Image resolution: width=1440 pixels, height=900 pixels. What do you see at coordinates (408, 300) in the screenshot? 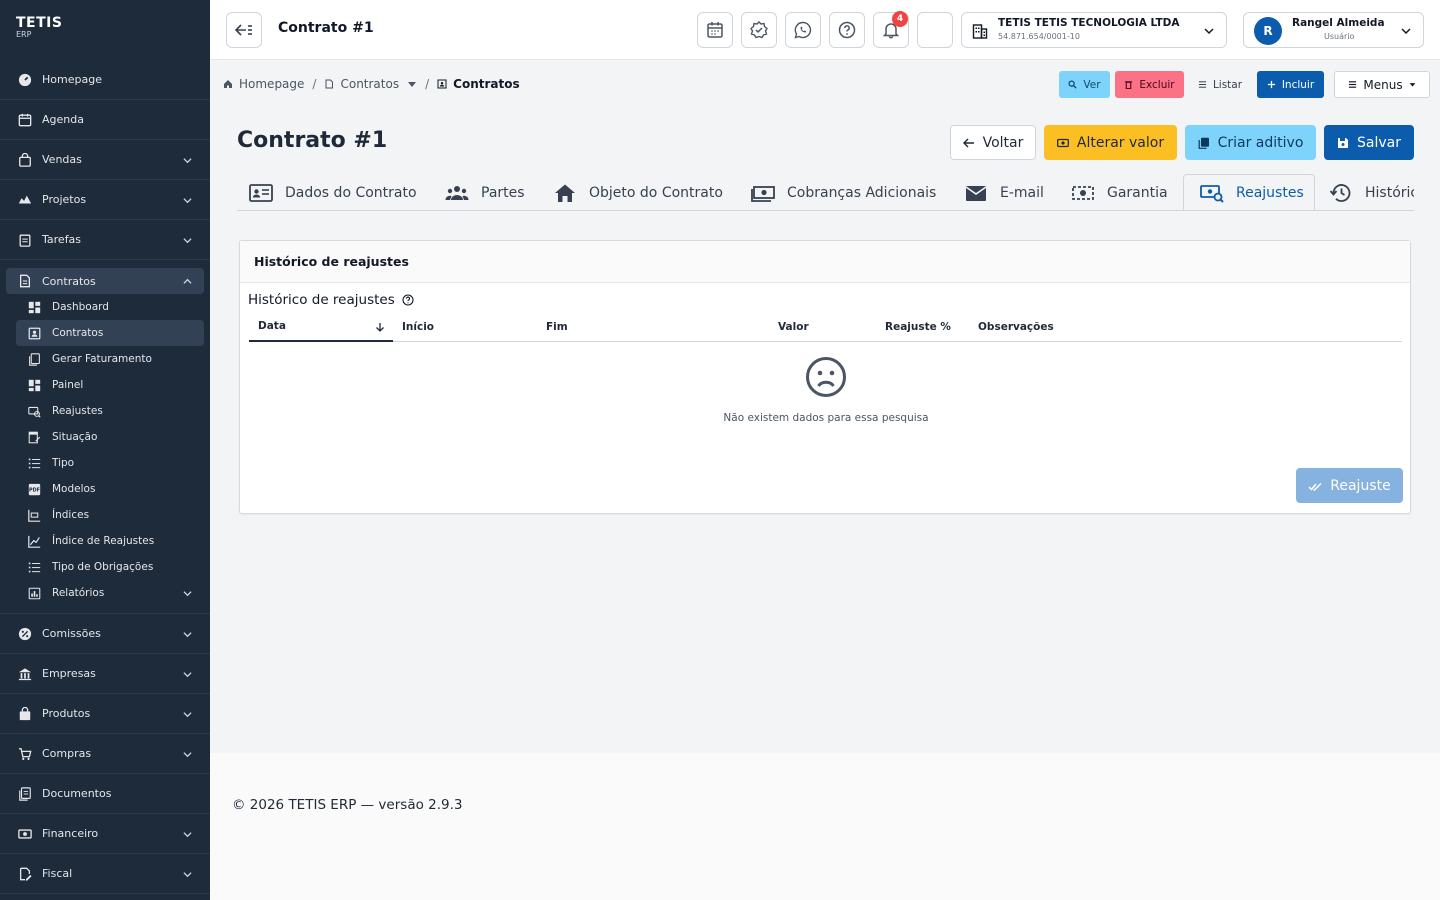
I see `help-circle-icon` at bounding box center [408, 300].